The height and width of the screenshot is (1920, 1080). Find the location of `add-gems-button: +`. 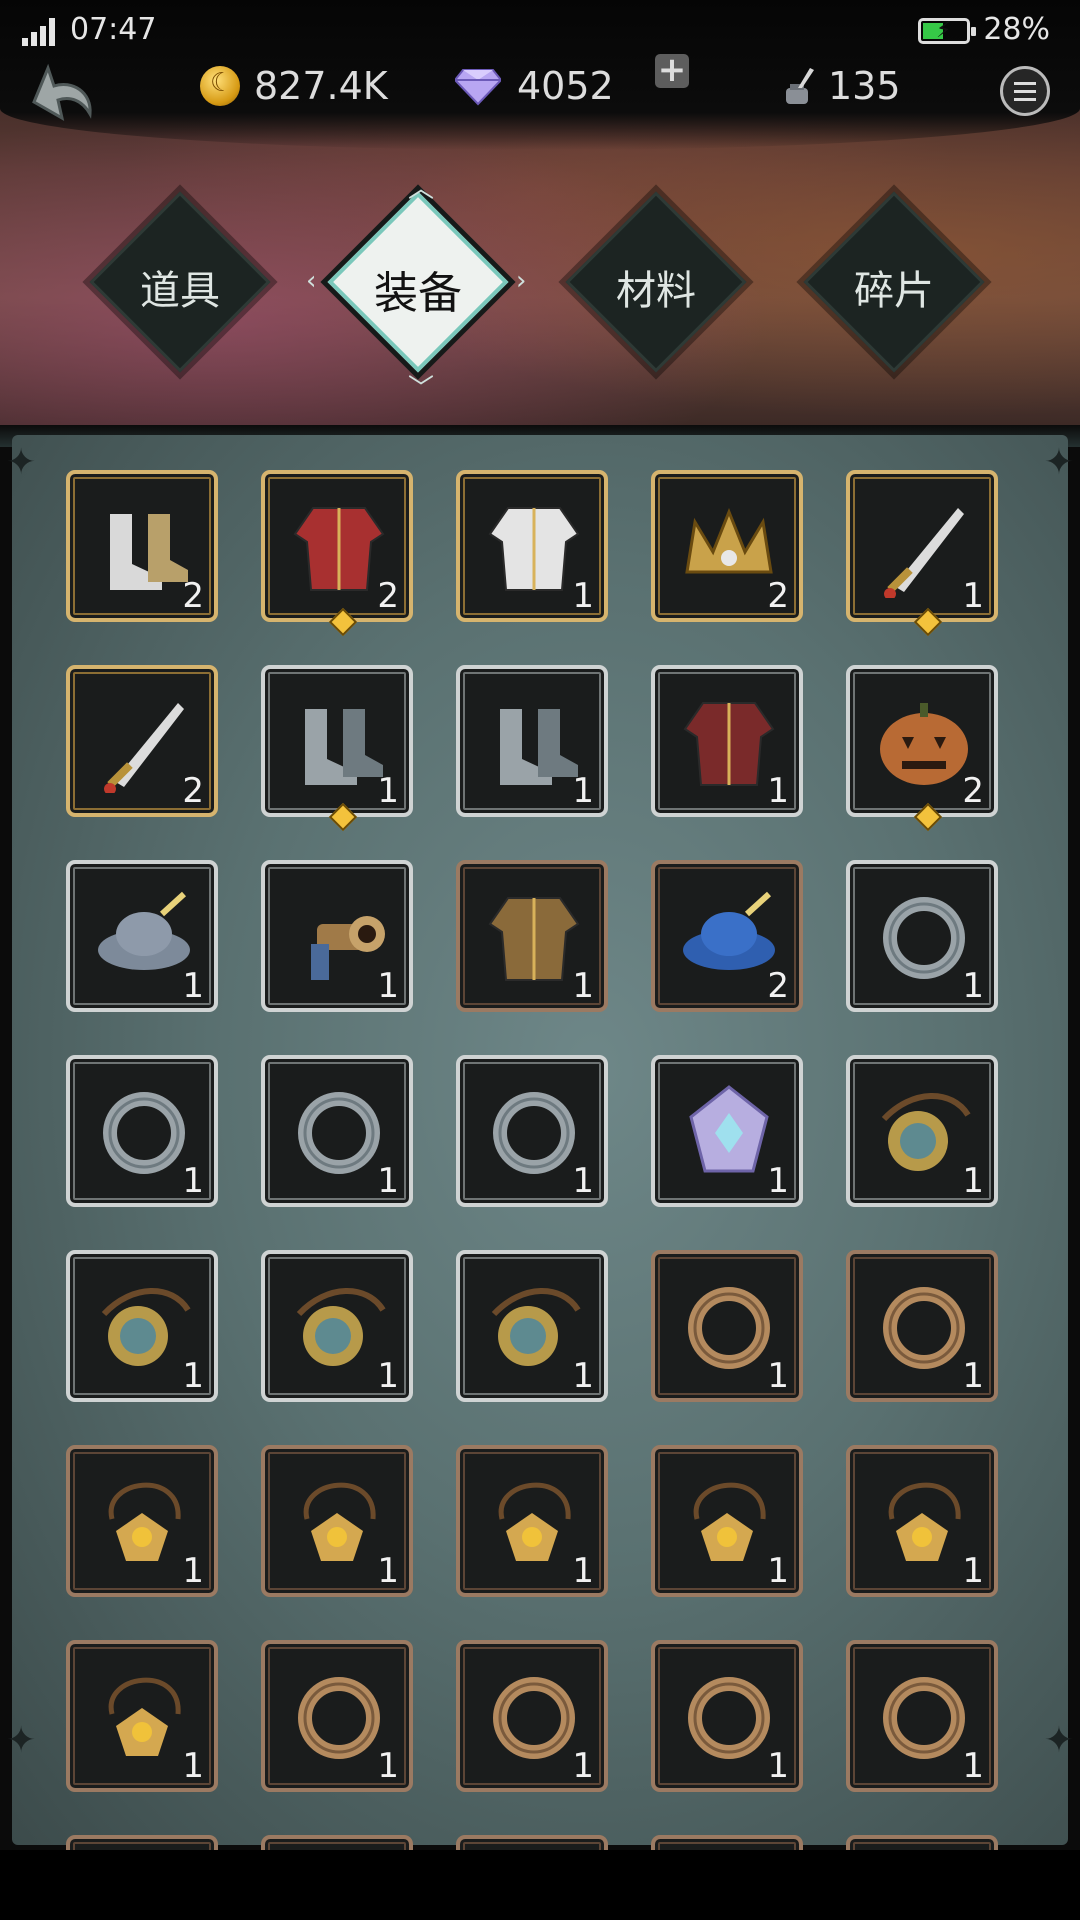

add-gems-button: + is located at coordinates (672, 70).